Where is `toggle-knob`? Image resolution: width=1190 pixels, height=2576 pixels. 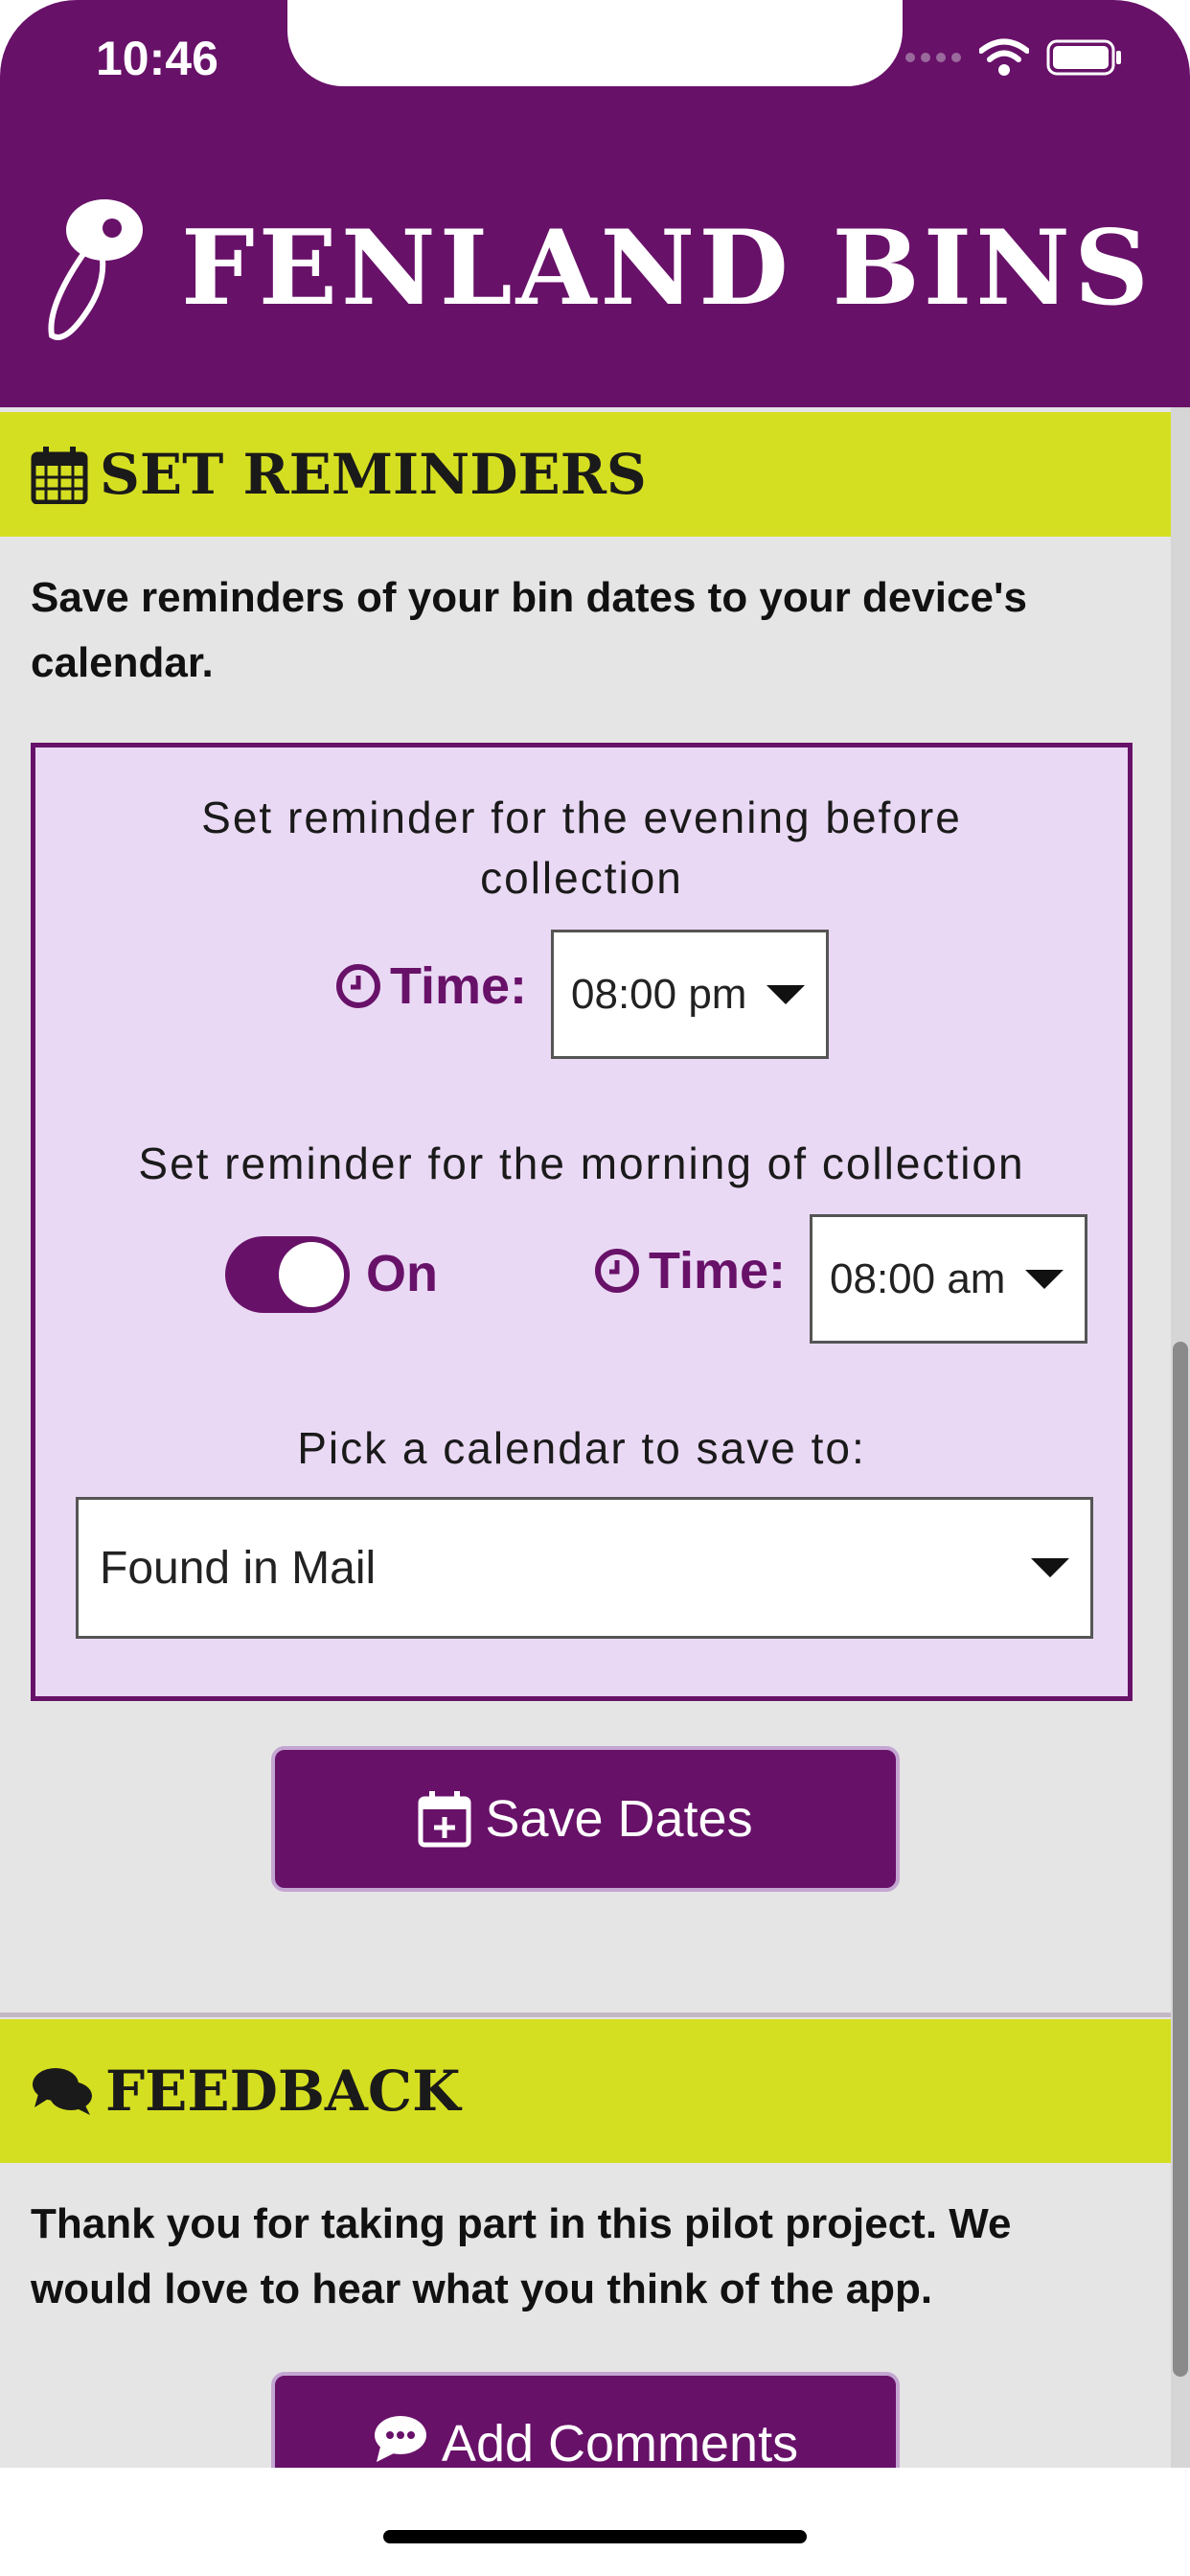 toggle-knob is located at coordinates (311, 1274).